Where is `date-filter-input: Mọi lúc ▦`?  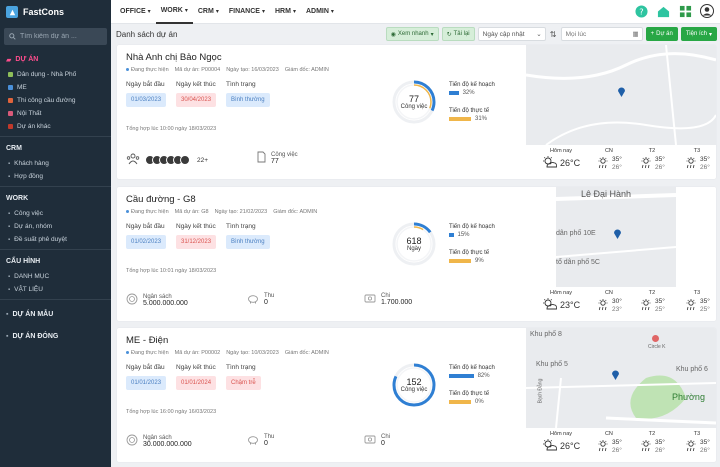 date-filter-input: Mọi lúc ▦ is located at coordinates (601, 34).